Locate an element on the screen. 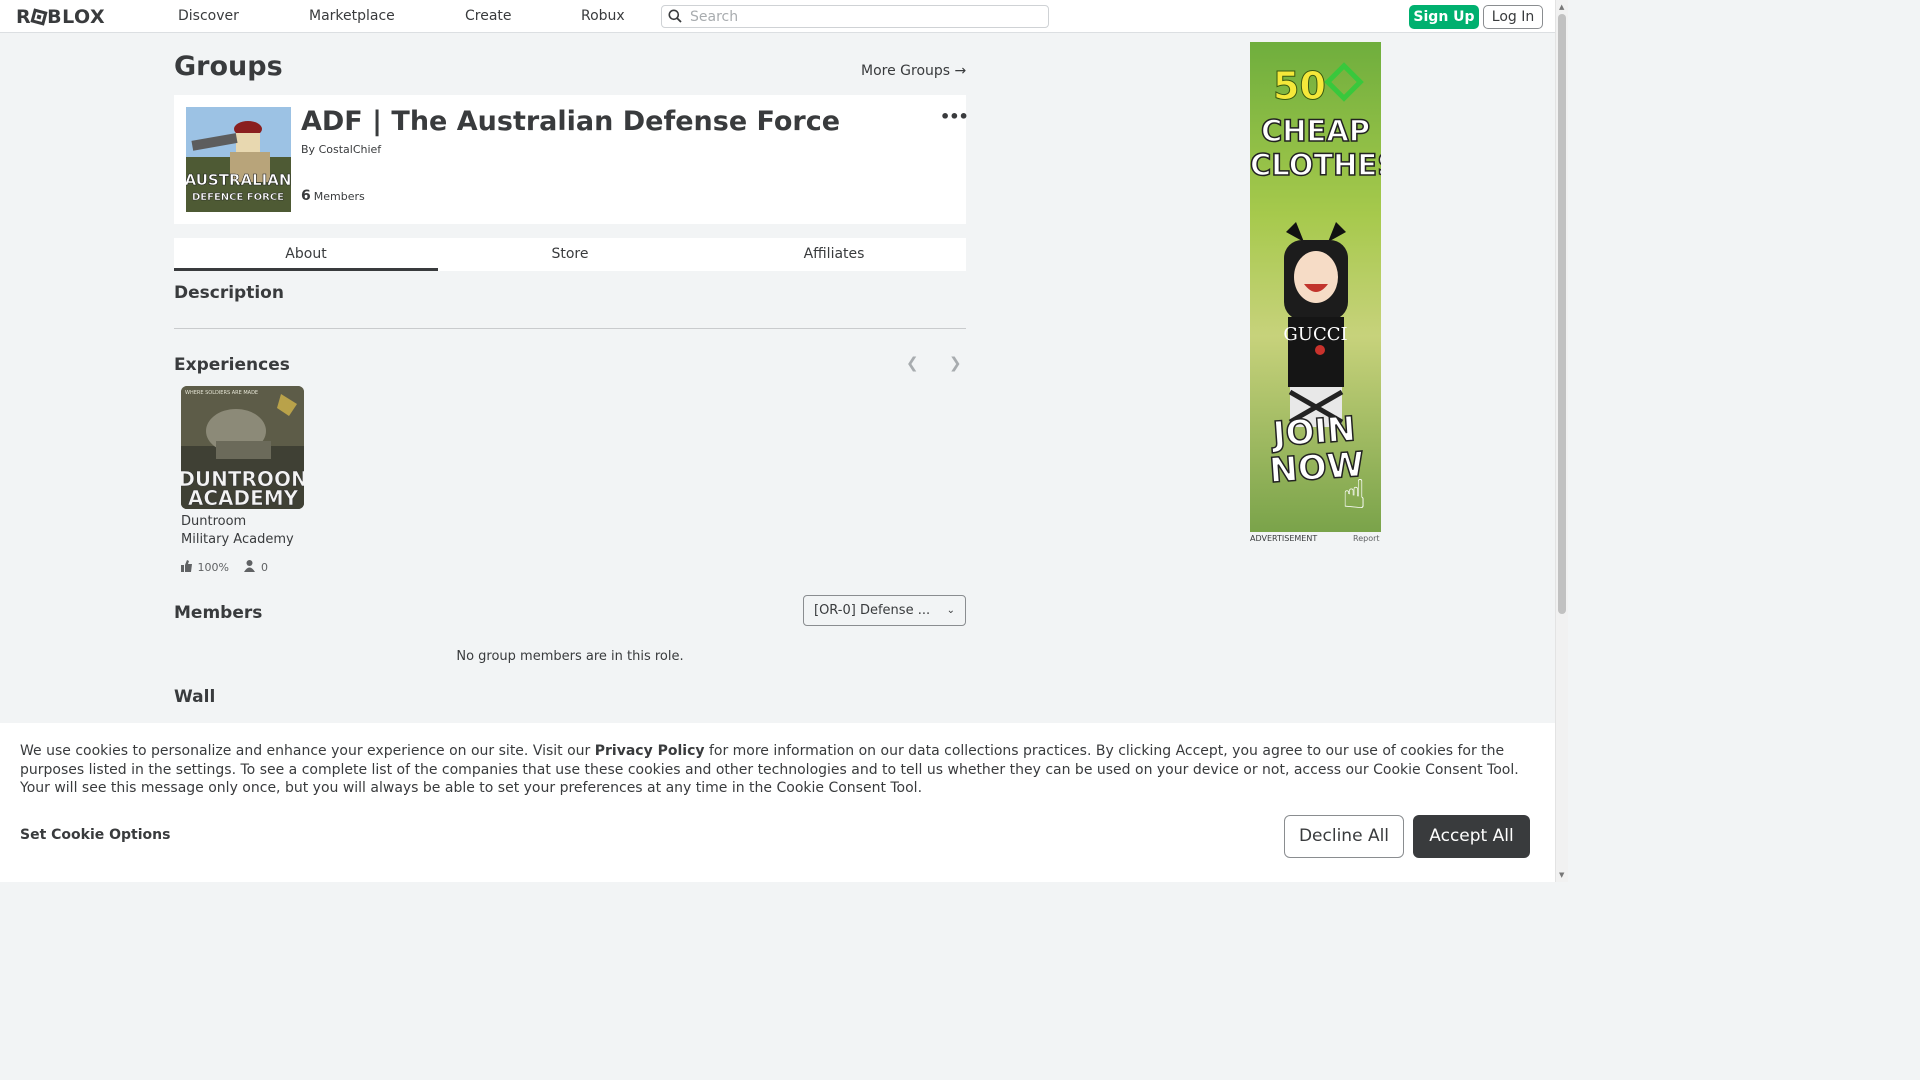 The width and height of the screenshot is (1920, 1080). group-emblem-image: AUSTRALIAN DEFENCE FORCE is located at coordinates (238, 159).